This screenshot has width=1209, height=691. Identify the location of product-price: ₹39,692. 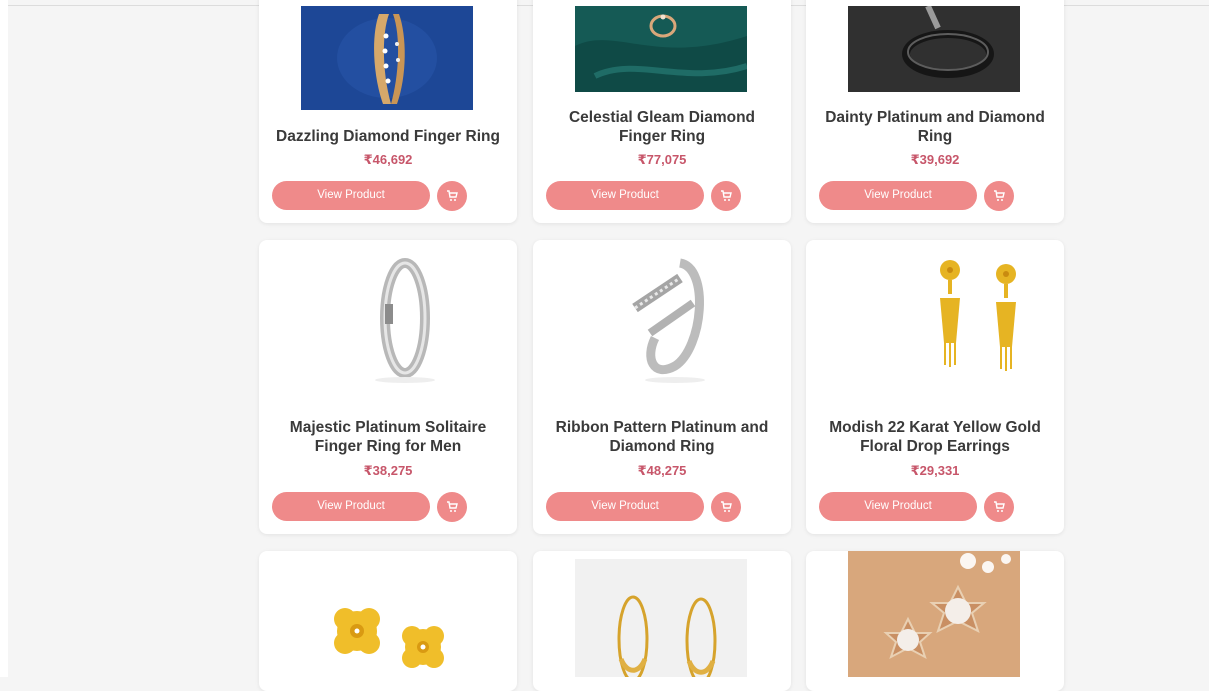
(935, 159).